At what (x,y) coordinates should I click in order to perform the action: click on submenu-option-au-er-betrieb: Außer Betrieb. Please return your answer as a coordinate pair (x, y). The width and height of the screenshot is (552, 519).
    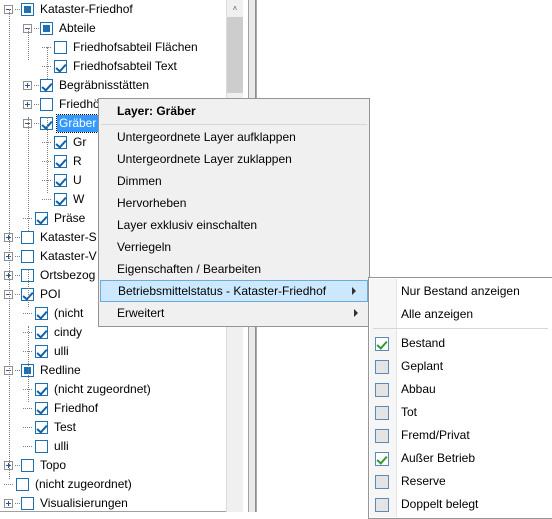
    Looking at the image, I should click on (460, 458).